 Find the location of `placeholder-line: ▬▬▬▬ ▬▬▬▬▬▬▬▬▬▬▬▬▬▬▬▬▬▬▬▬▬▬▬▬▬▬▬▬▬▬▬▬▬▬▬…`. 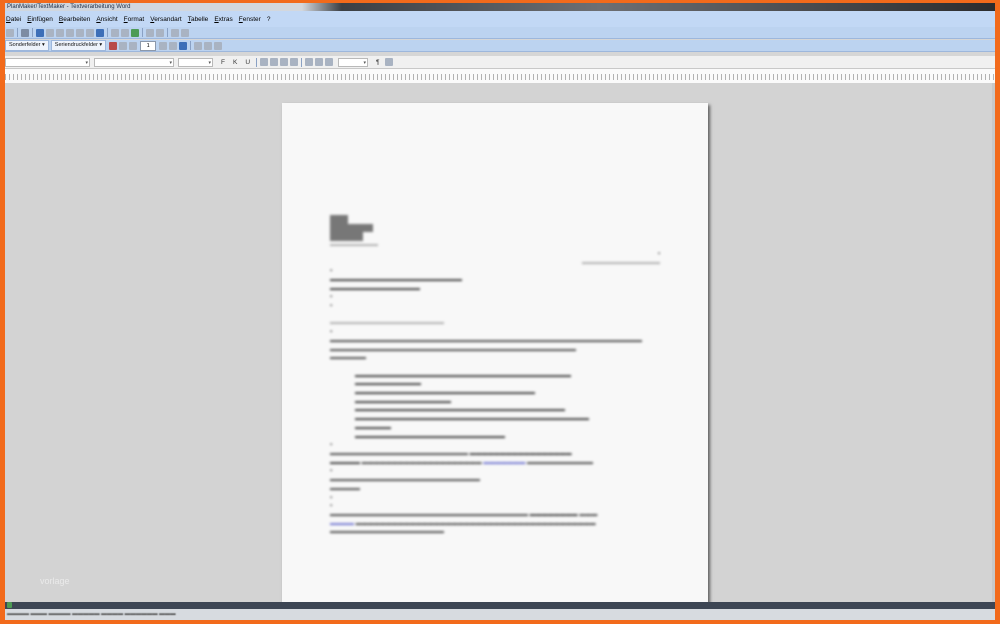

placeholder-line: ▬▬▬▬ ▬▬▬▬▬▬▬▬▬▬▬▬▬▬▬▬▬▬▬▬▬▬▬▬▬▬▬▬▬▬▬▬▬▬▬… is located at coordinates (463, 523).